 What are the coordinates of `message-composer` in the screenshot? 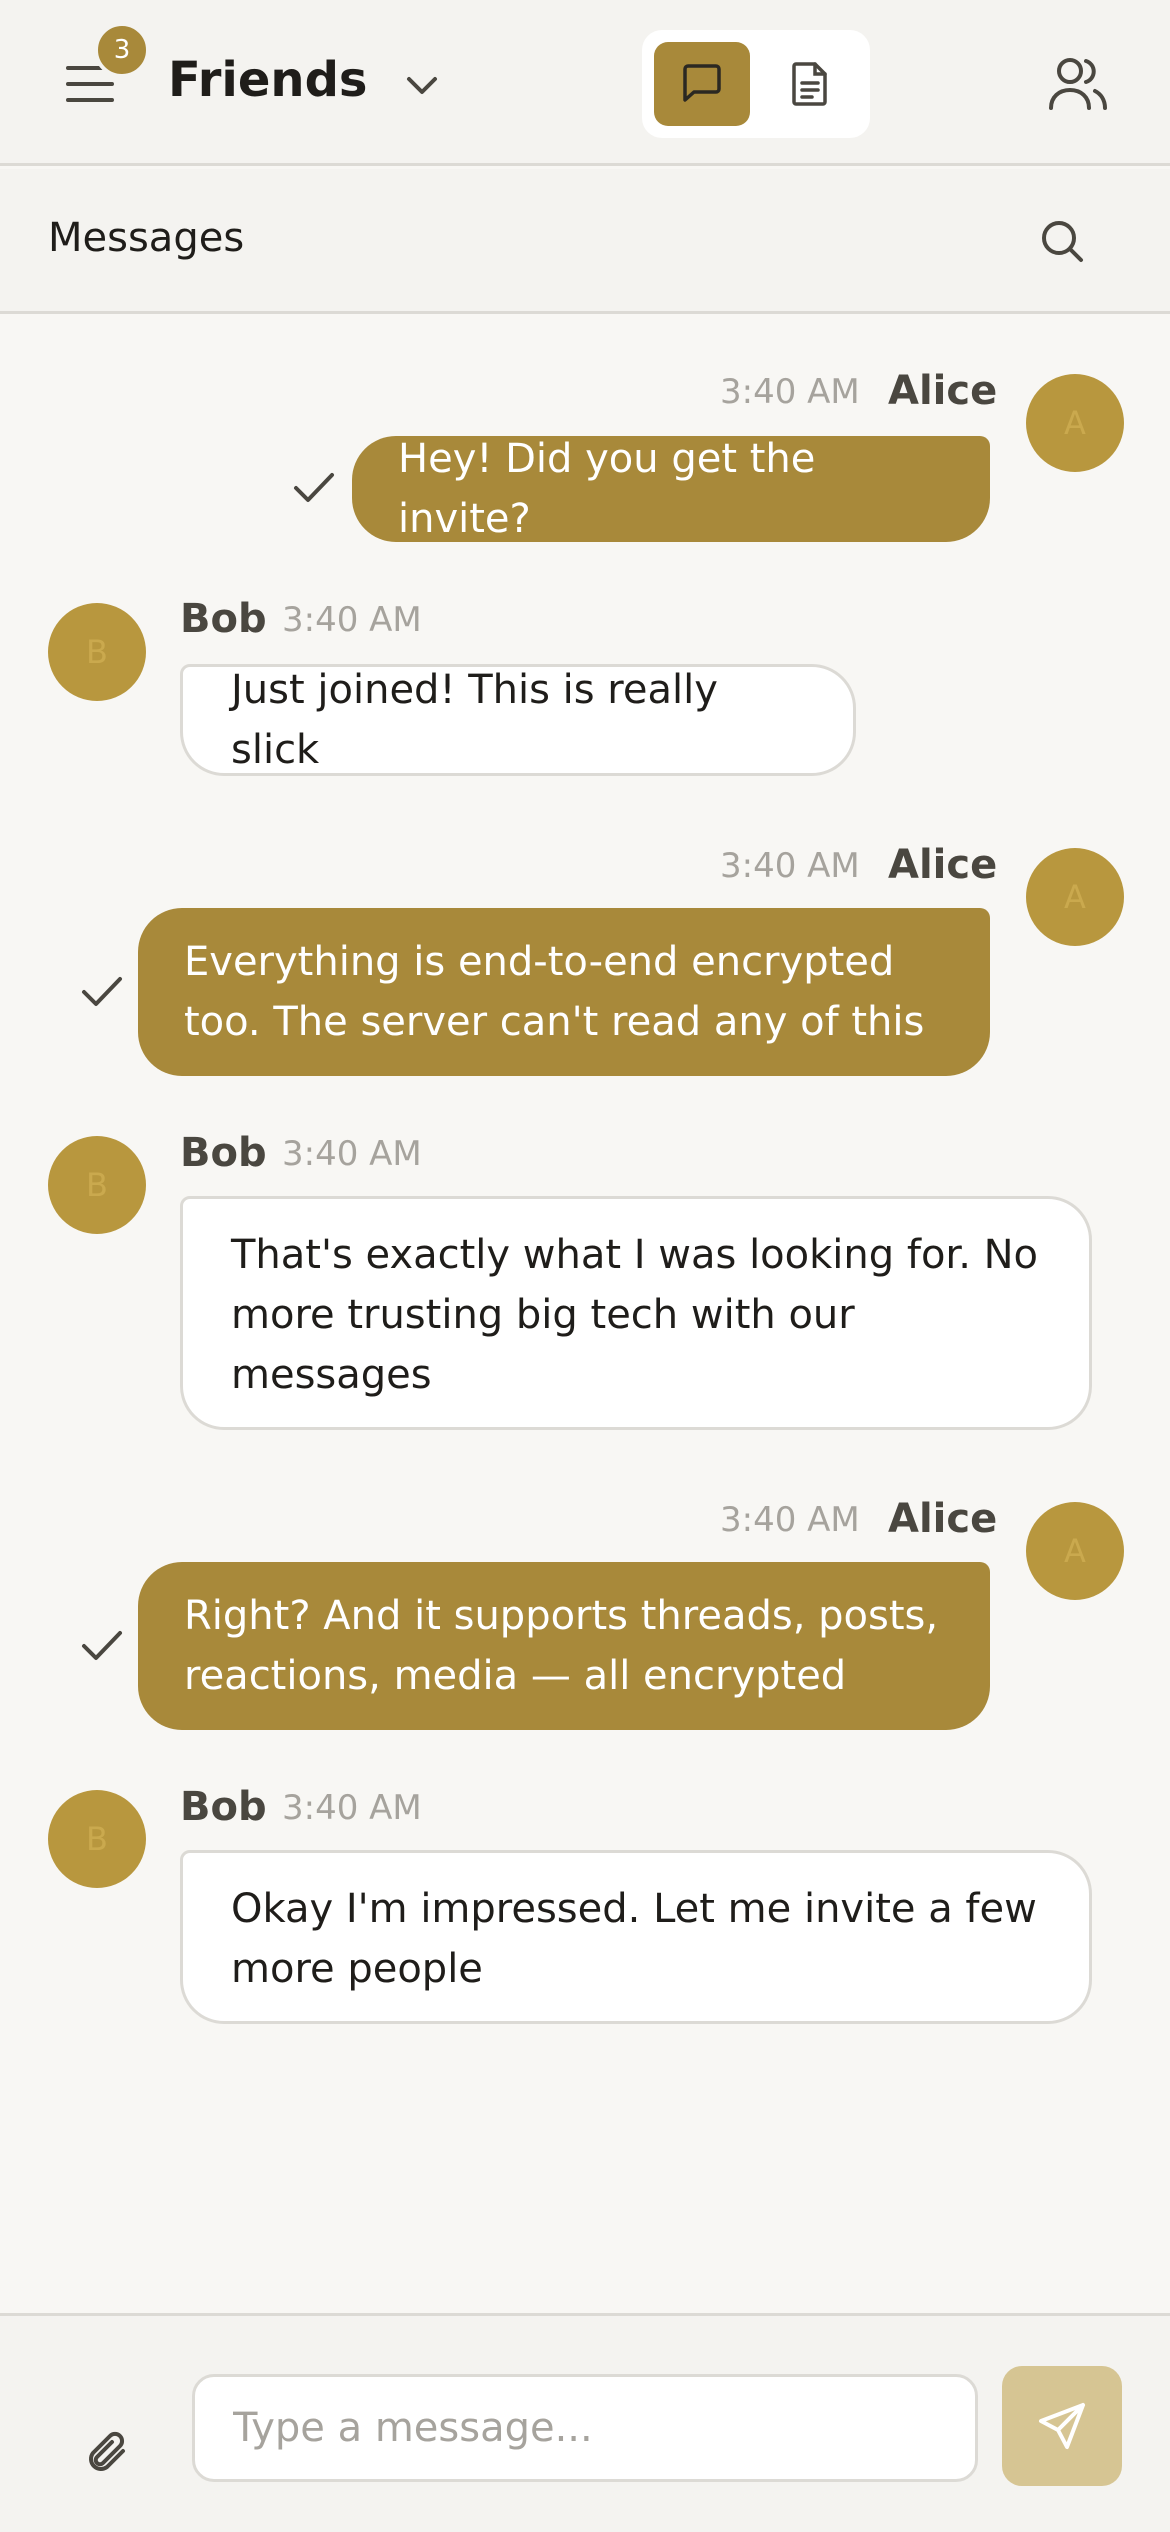 It's located at (585, 2422).